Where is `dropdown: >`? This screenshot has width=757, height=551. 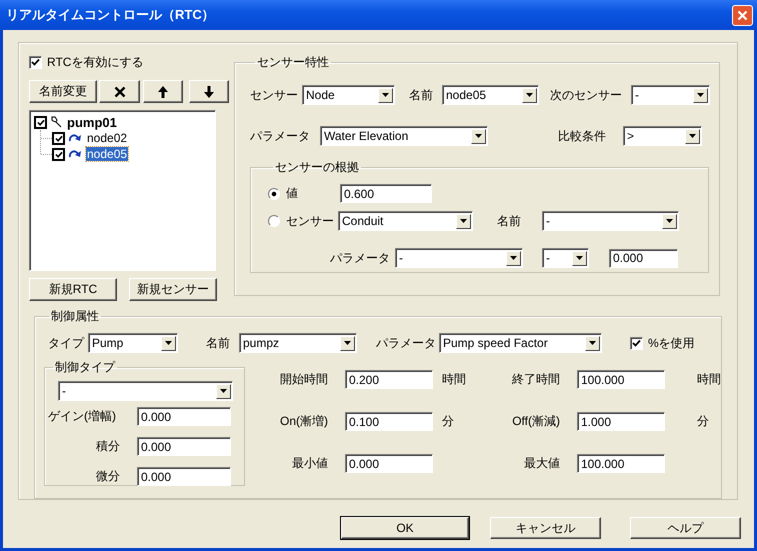 dropdown: > is located at coordinates (662, 136).